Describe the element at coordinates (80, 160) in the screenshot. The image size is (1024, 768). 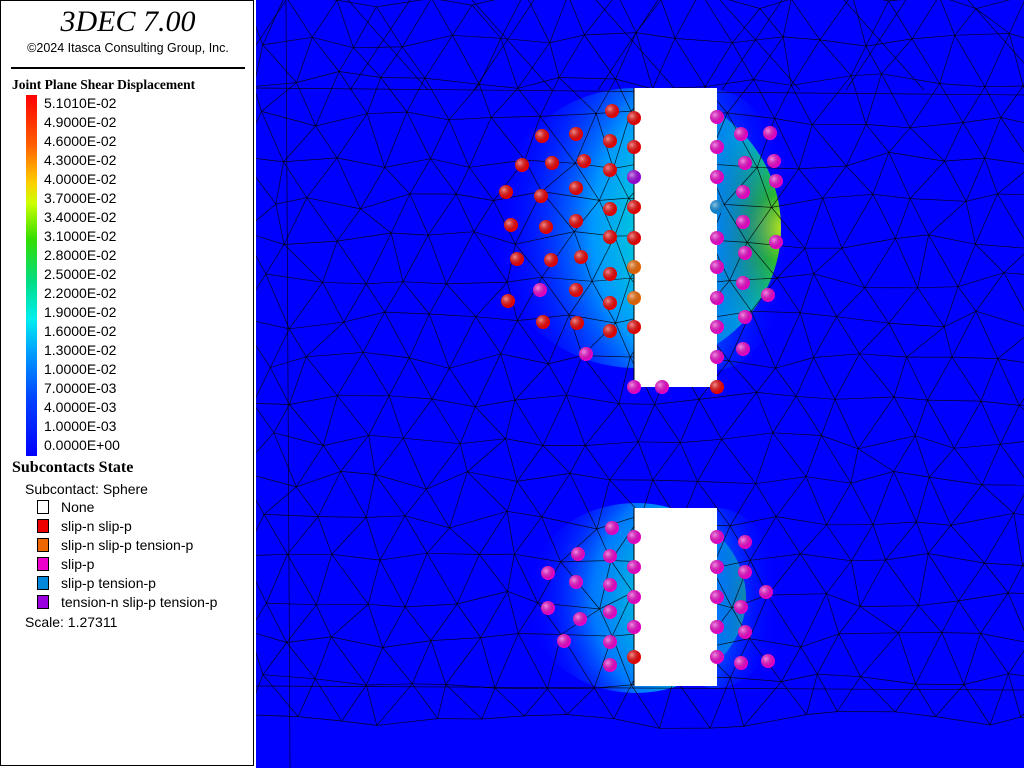
I see `color-scale-label: 4.3000E-02` at that location.